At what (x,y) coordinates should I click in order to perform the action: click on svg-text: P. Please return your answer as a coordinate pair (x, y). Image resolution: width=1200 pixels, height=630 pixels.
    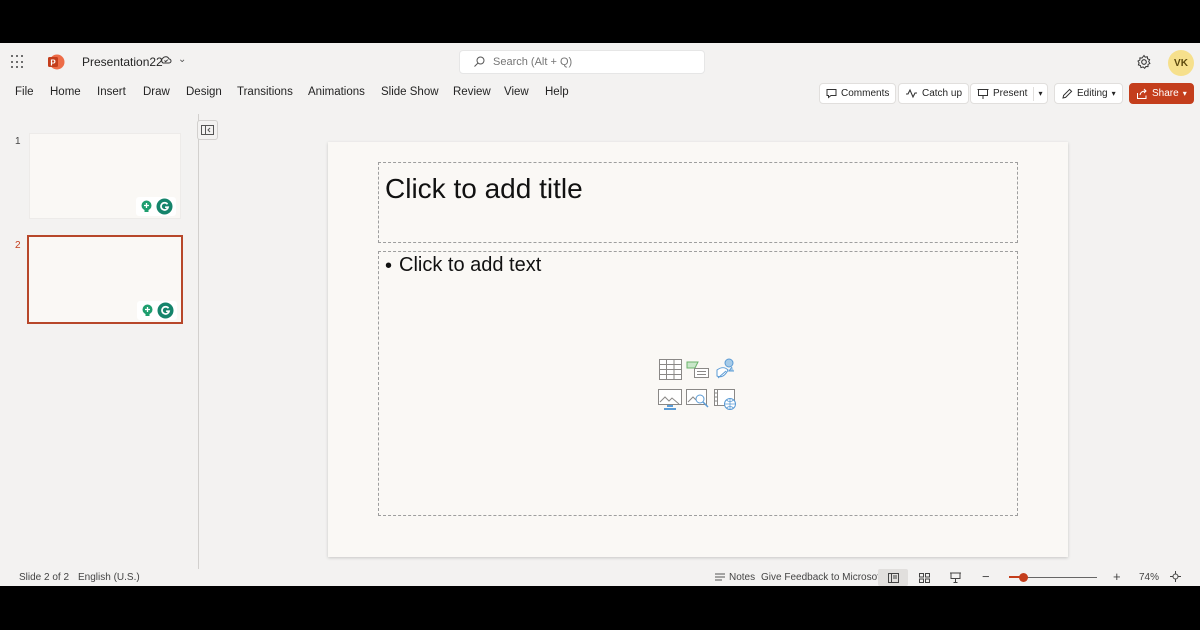
    Looking at the image, I should click on (53, 62).